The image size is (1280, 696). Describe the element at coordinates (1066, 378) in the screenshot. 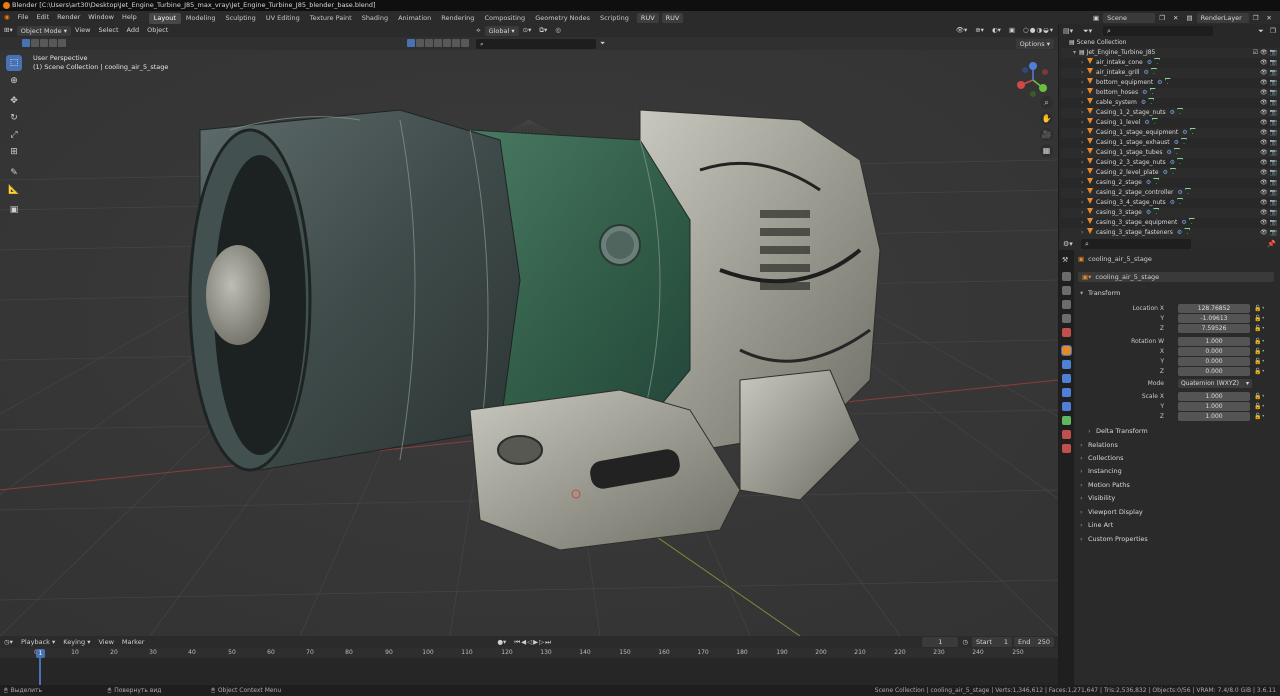

I see `particles-tab-icon` at that location.